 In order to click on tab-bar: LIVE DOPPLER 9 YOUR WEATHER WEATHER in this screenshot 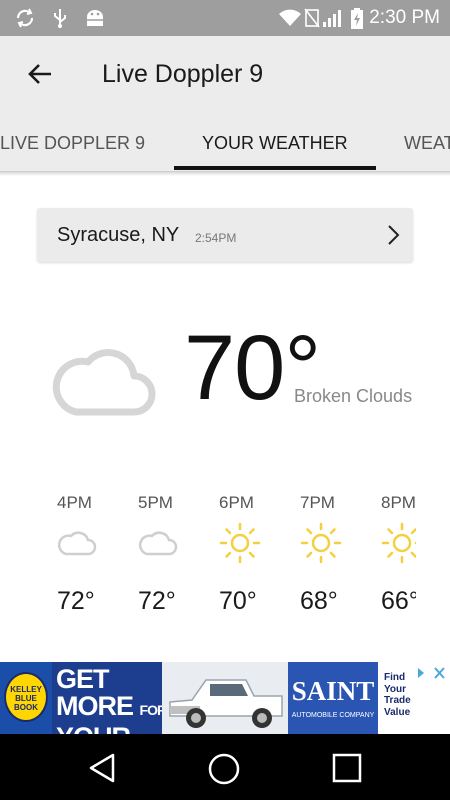, I will do `click(225, 144)`.